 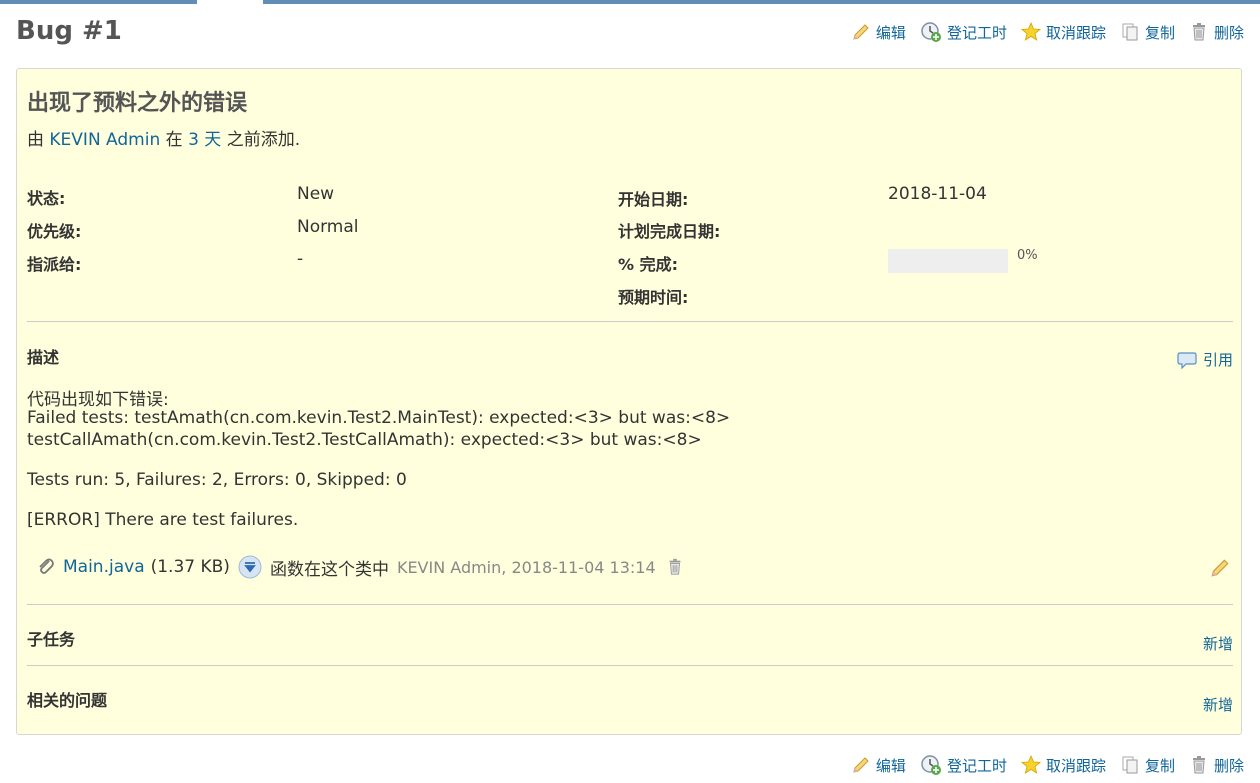 What do you see at coordinates (137, 103) in the screenshot?
I see `issue-subject: 出现了预料之外的错误` at bounding box center [137, 103].